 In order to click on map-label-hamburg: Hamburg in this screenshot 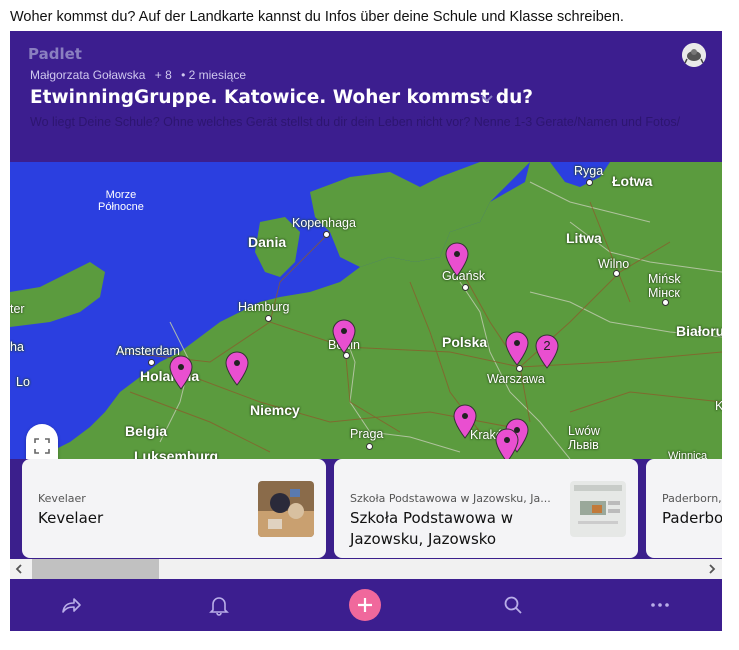, I will do `click(264, 307)`.